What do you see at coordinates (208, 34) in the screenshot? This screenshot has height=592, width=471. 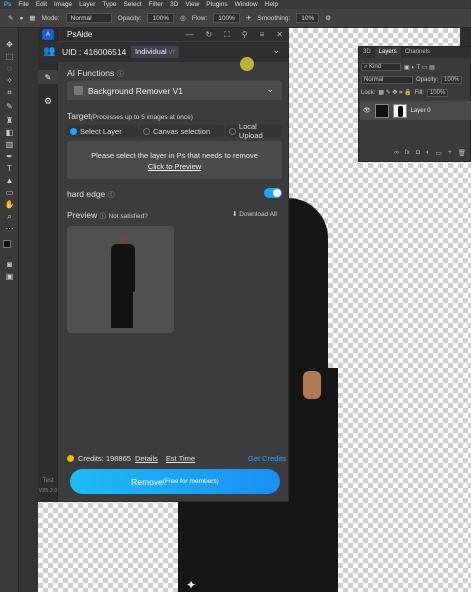 I see `refresh-icon: ↻` at bounding box center [208, 34].